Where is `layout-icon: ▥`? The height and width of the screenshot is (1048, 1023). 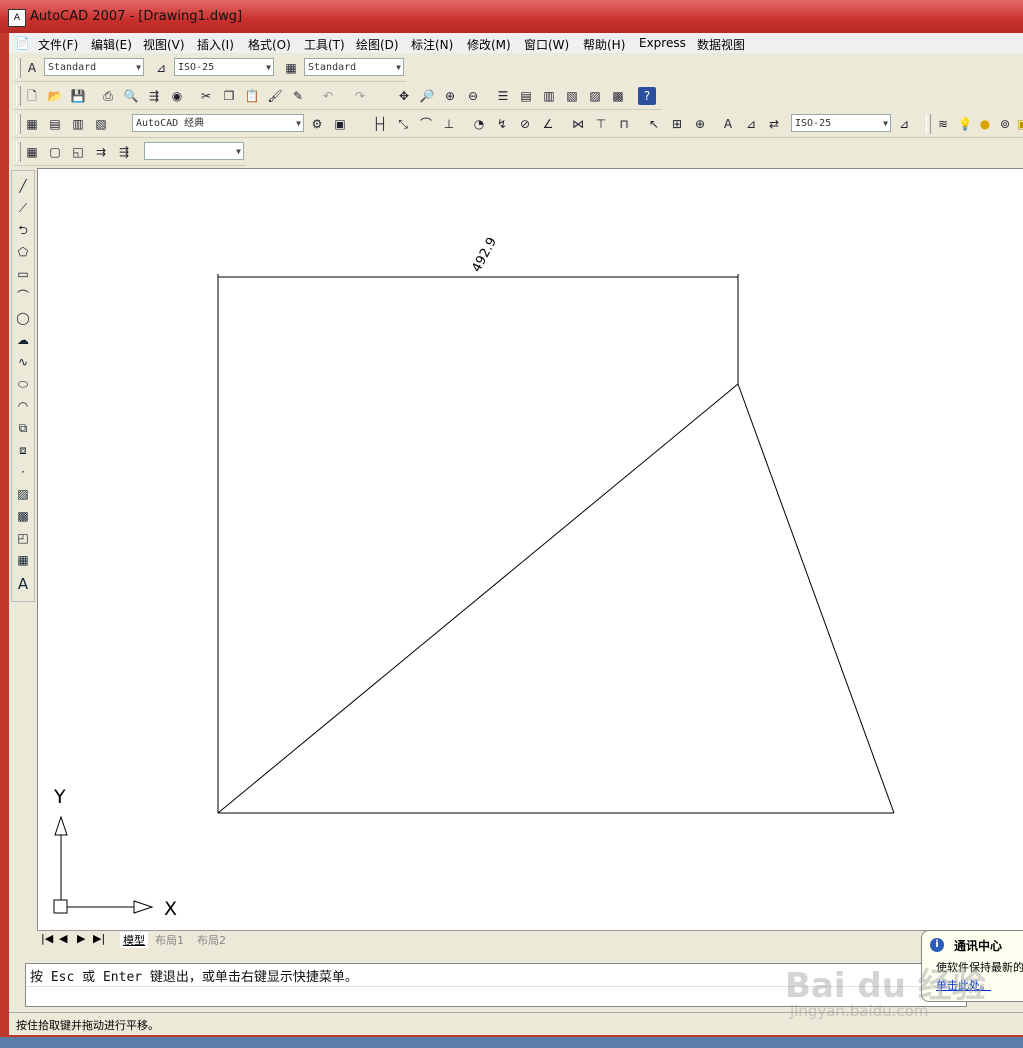 layout-icon: ▥ is located at coordinates (78, 124).